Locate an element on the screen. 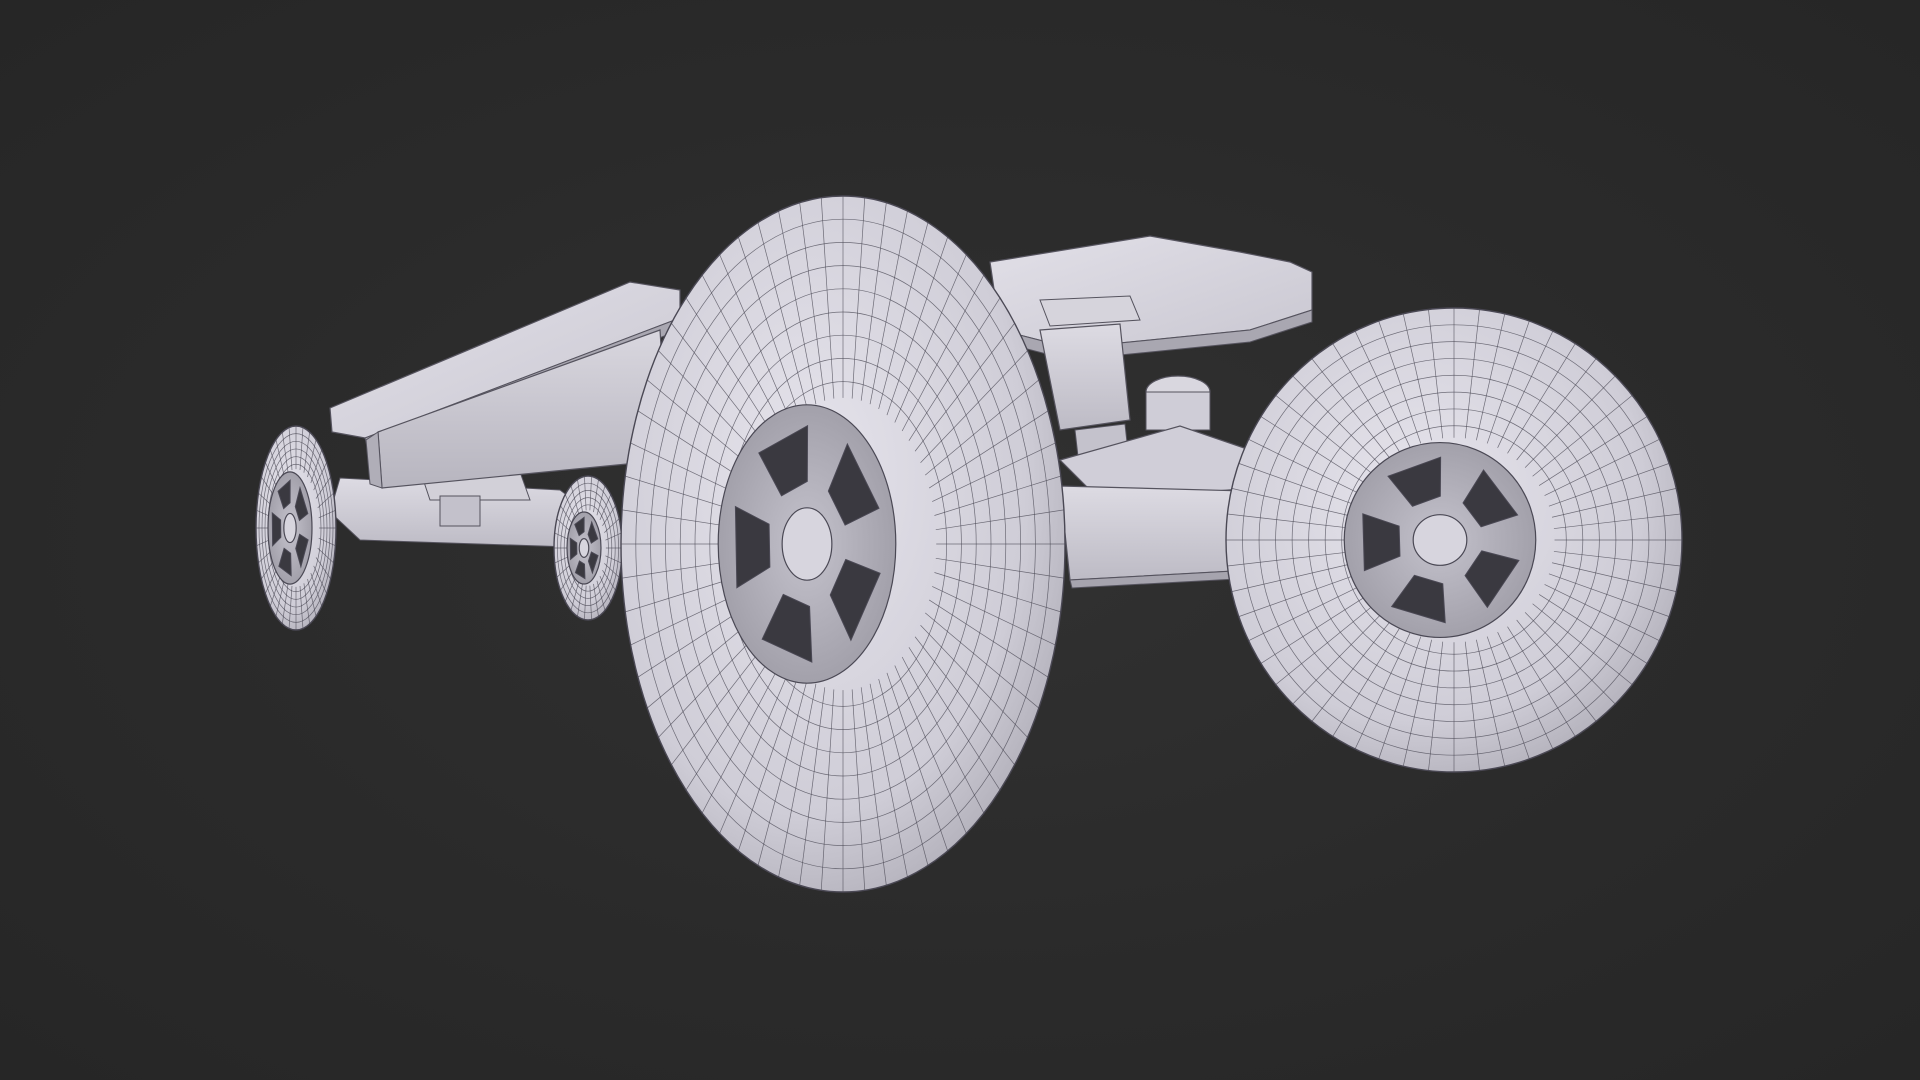  rear-wheel-far is located at coordinates (296, 528).